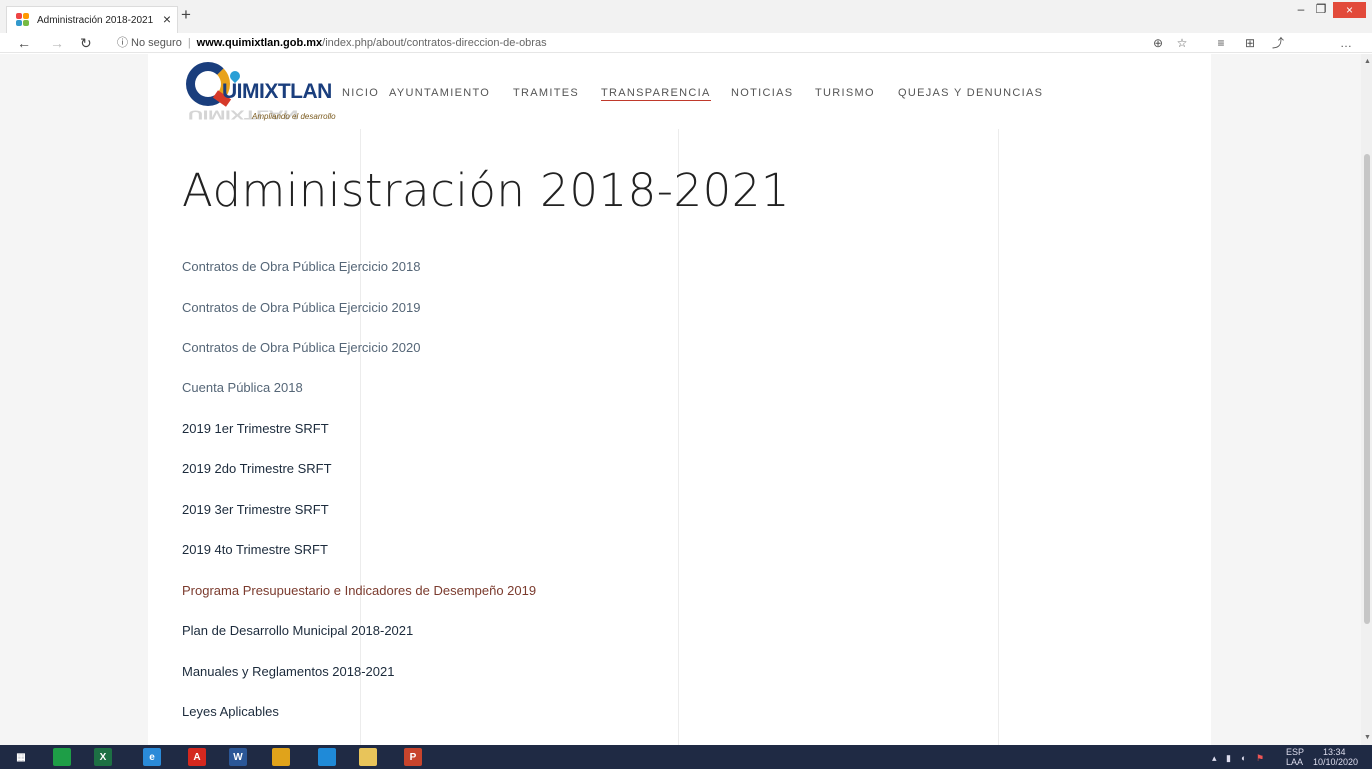 This screenshot has height=769, width=1372. I want to click on left-gutter, so click(74, 399).